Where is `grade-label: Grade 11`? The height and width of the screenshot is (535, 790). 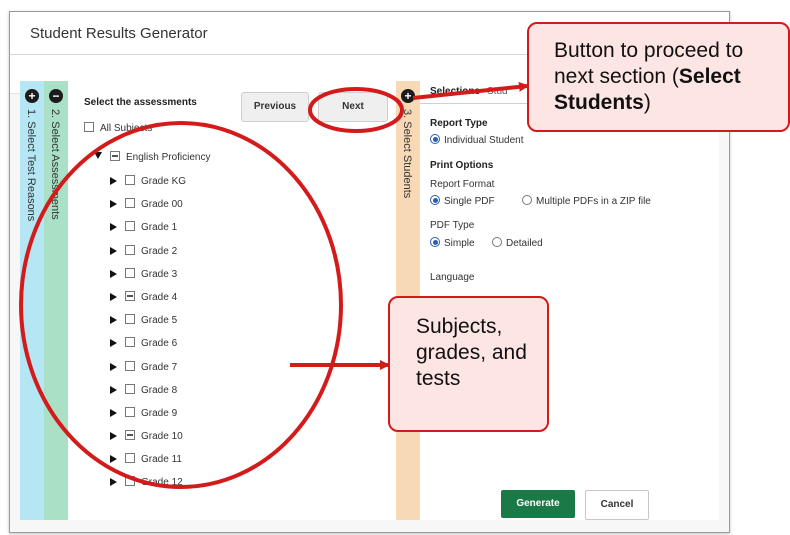
grade-label: Grade 11 is located at coordinates (161, 460).